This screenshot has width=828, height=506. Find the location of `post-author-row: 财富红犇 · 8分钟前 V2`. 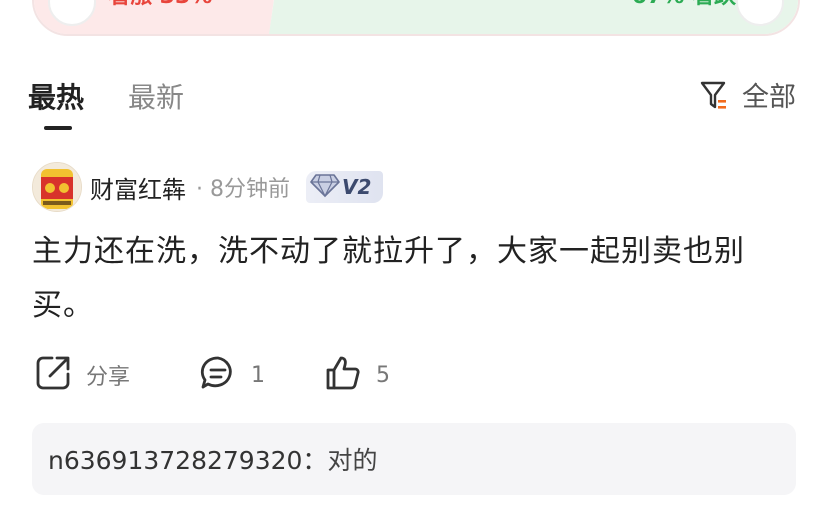

post-author-row: 财富红犇 · 8分钟前 V2 is located at coordinates (208, 187).